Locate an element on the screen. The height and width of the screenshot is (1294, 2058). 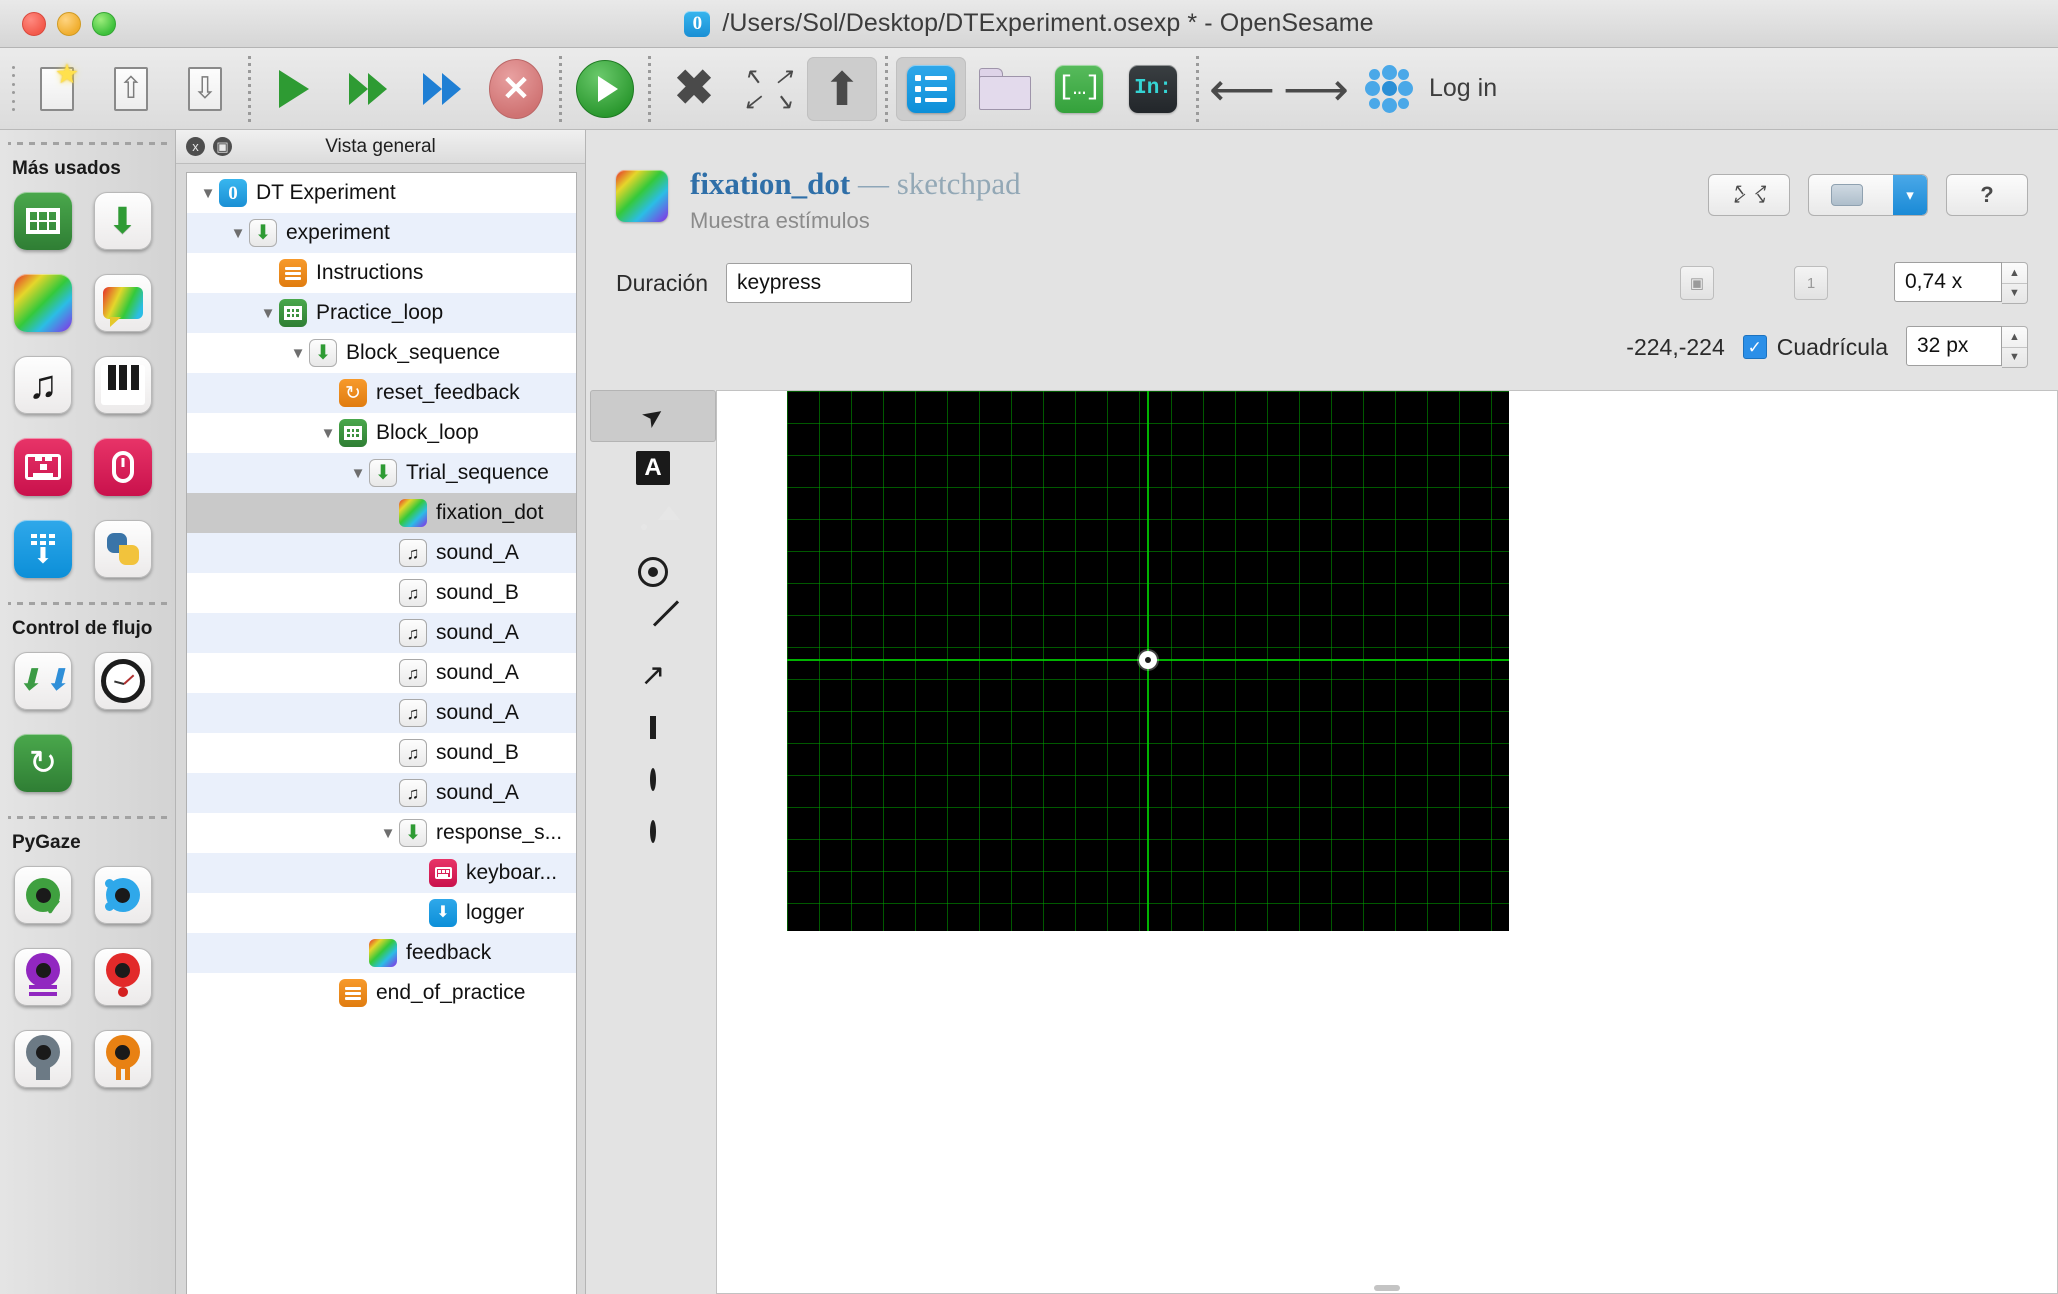
text-tool: A is located at coordinates (653, 468).